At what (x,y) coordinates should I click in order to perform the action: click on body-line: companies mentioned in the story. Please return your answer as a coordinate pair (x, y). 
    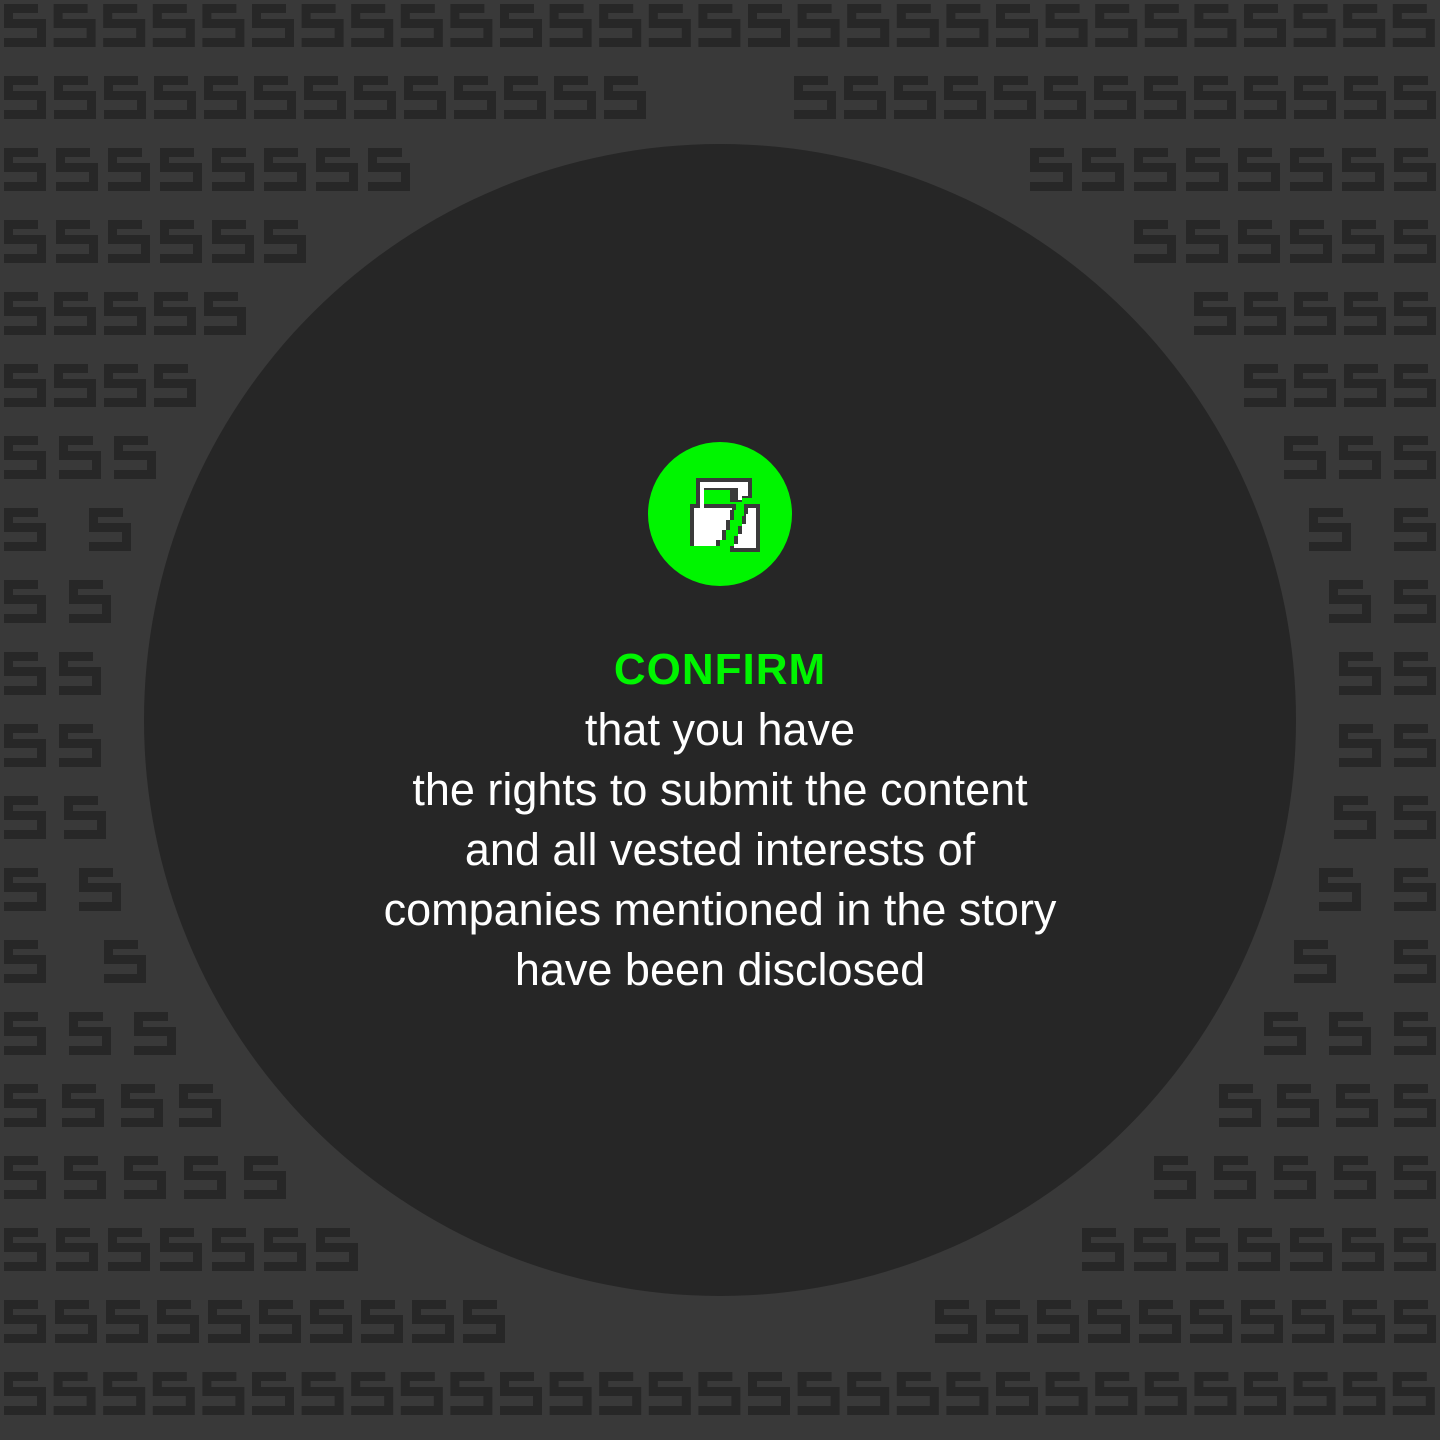
    Looking at the image, I should click on (720, 909).